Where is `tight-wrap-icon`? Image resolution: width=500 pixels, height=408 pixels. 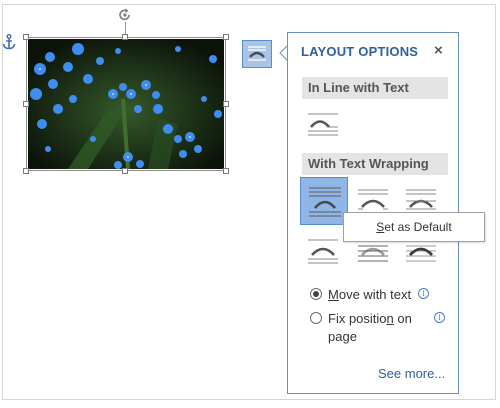
tight-wrap-icon is located at coordinates (373, 201).